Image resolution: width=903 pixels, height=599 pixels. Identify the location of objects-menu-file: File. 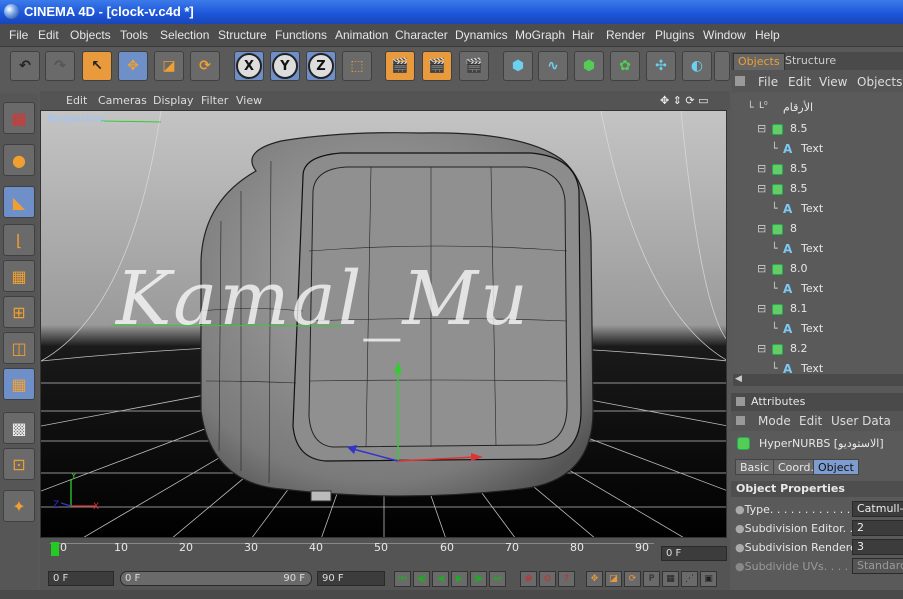
(768, 82).